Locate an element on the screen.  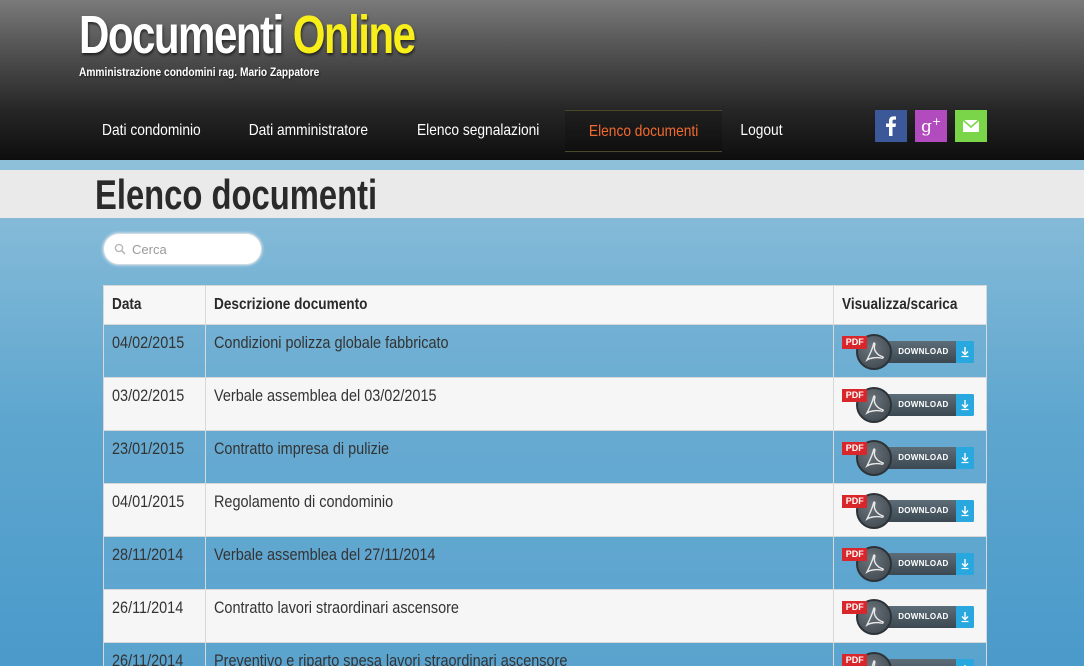
column-header-download: Visualizza/scarica is located at coordinates (910, 305).